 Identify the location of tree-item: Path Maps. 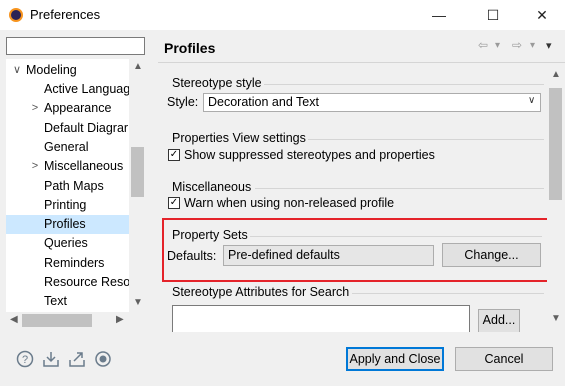
(67, 186).